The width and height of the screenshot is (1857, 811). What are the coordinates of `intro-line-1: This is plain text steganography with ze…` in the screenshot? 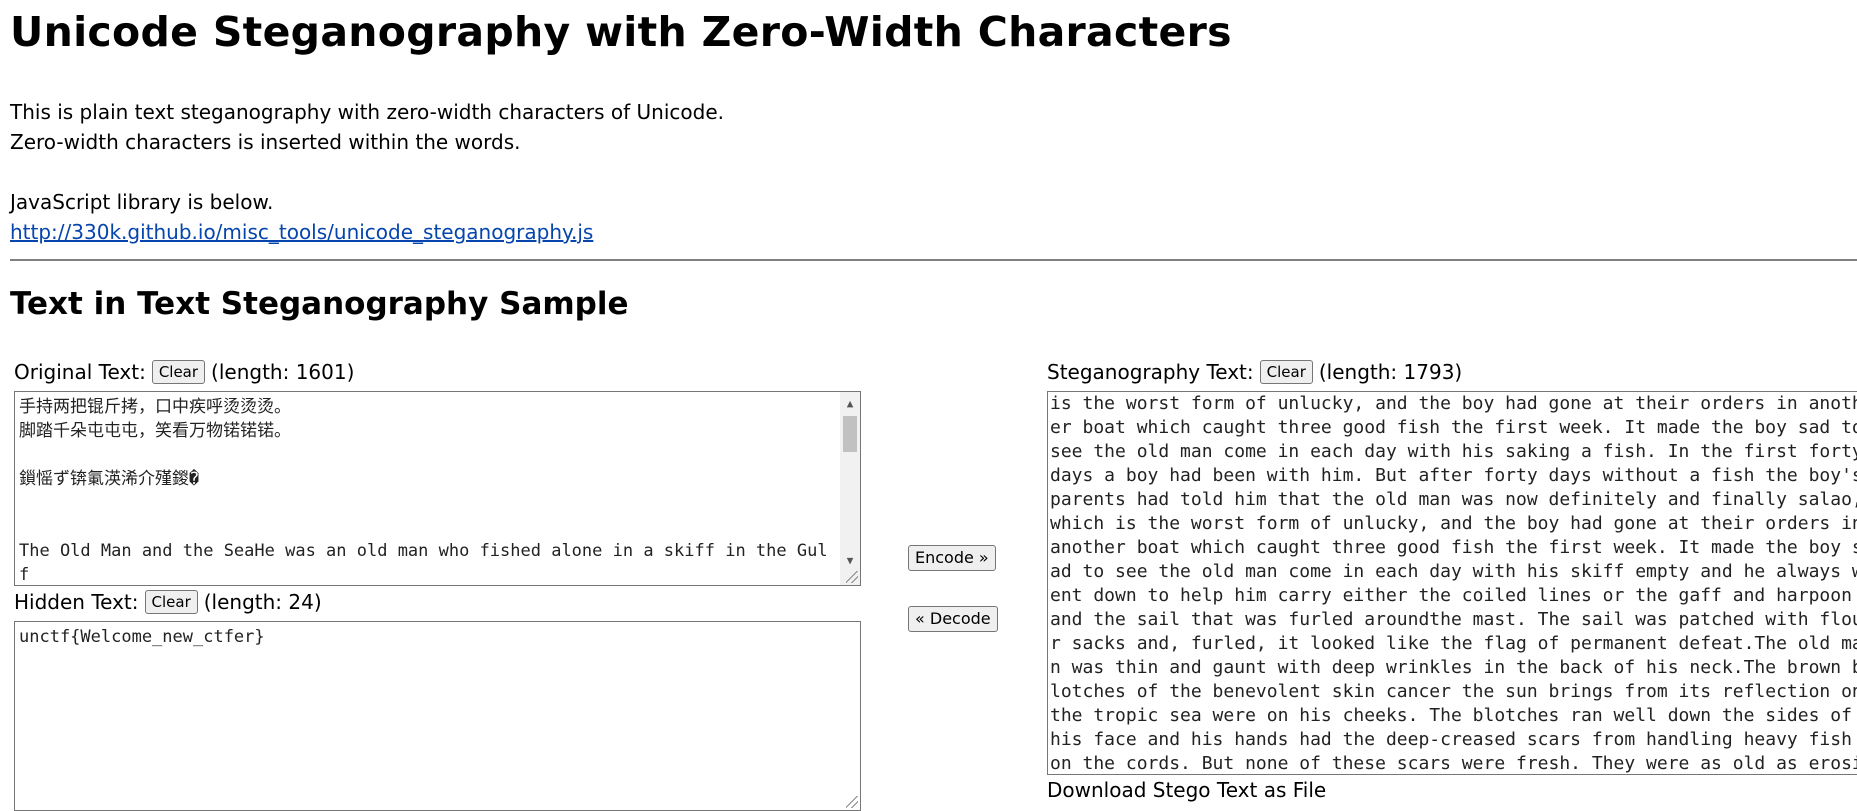 It's located at (367, 112).